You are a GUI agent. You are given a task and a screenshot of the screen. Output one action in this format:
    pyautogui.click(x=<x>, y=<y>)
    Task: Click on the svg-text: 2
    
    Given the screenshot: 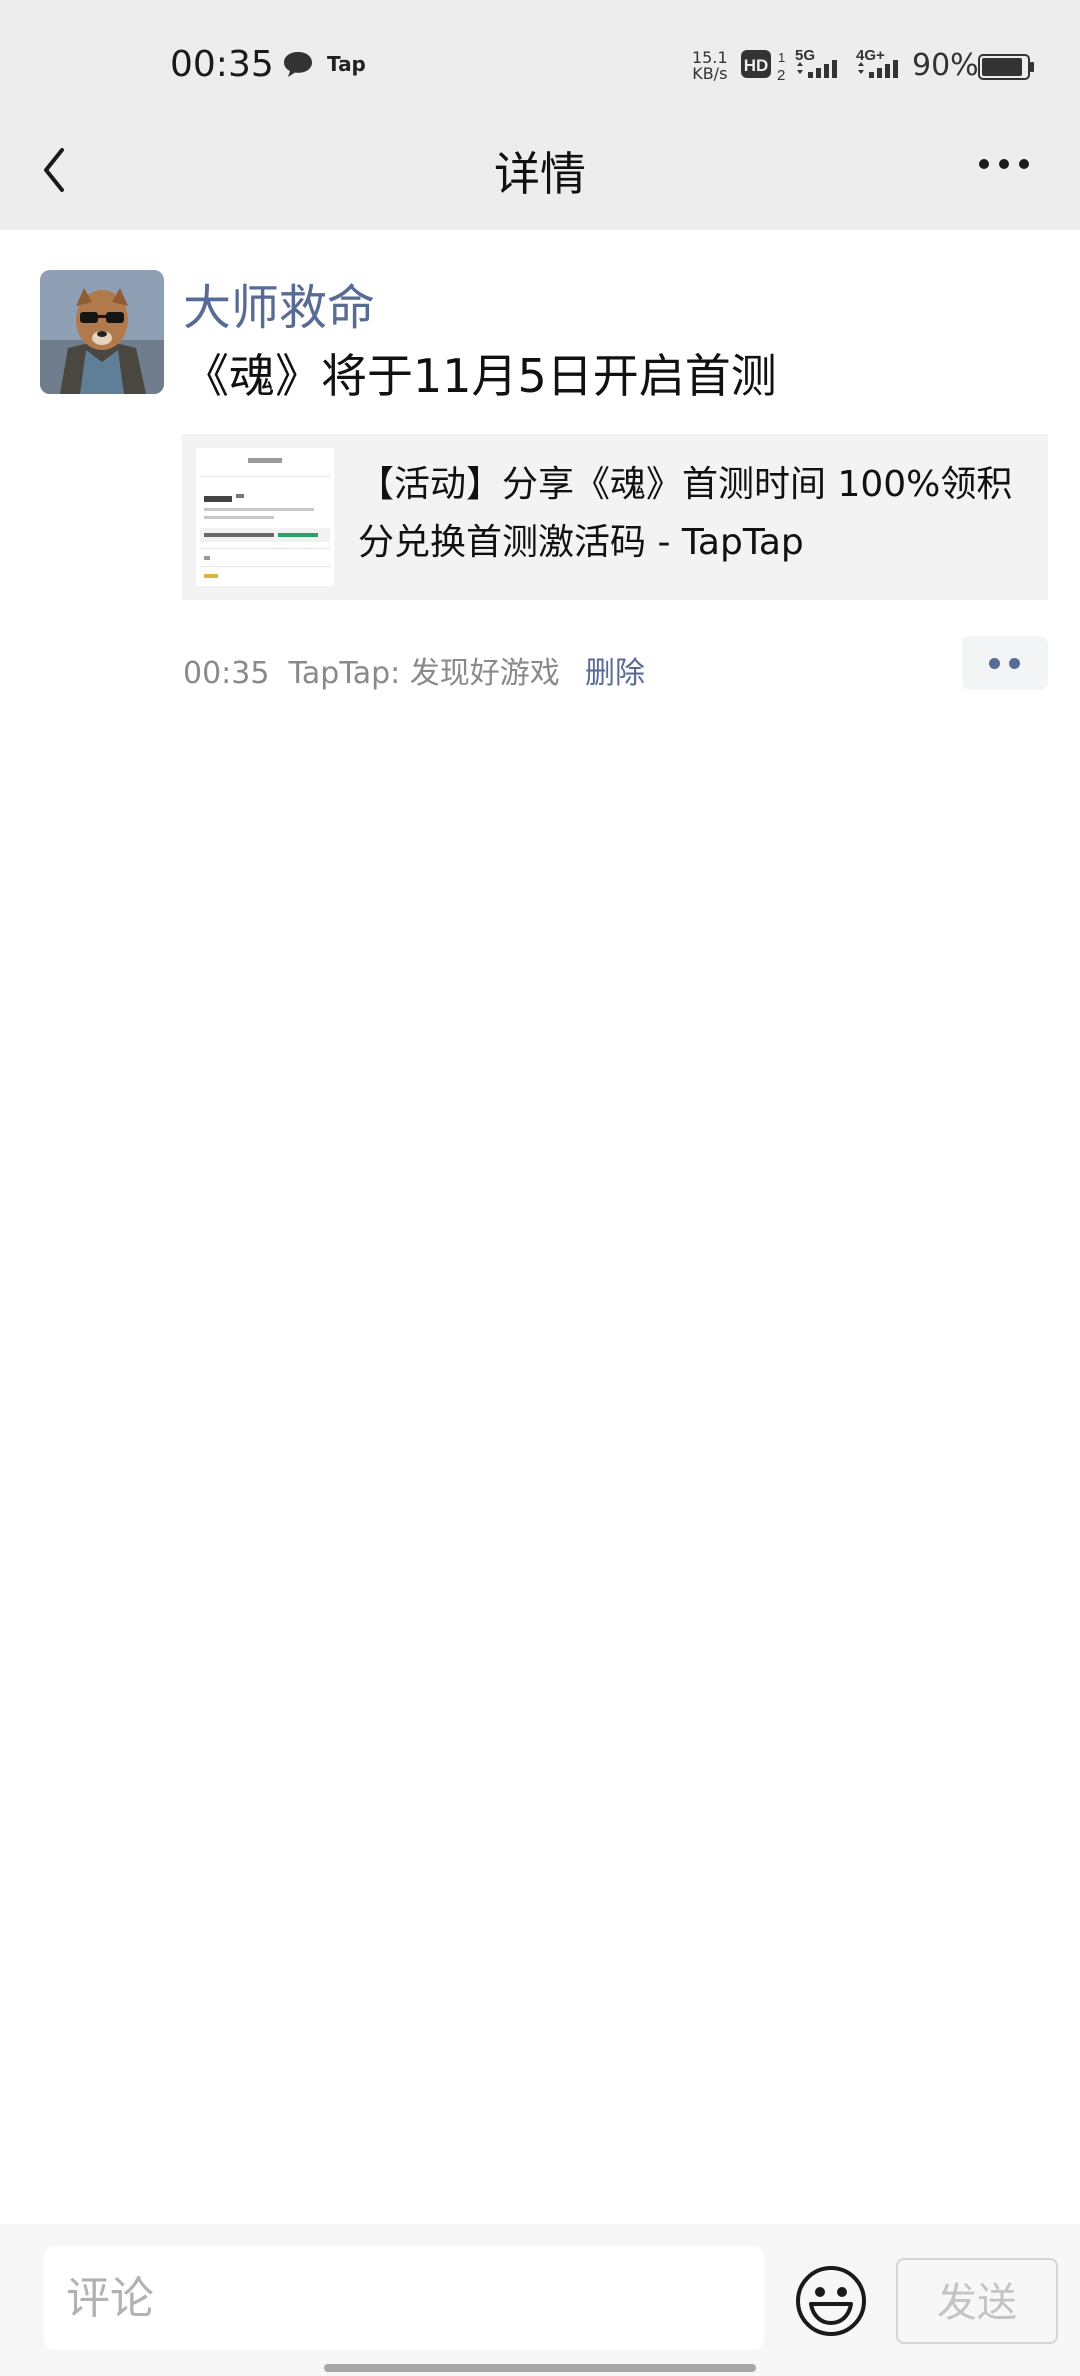 What is the action you would take?
    pyautogui.click(x=781, y=74)
    